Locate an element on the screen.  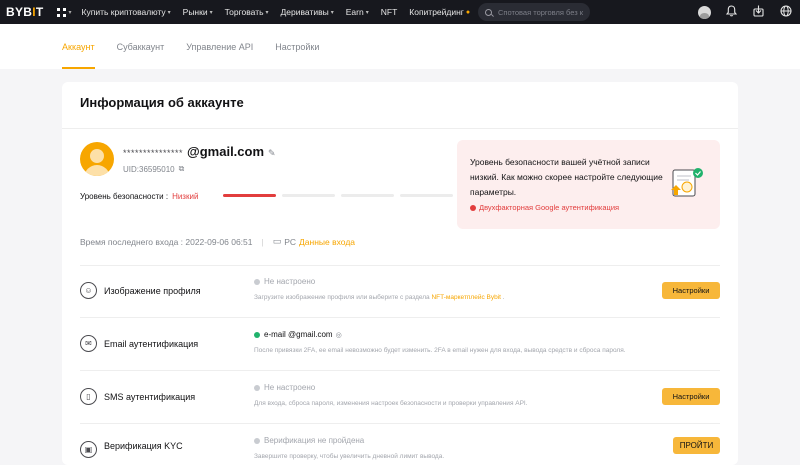
copy-icon: ⧉ is located at coordinates (182, 169).